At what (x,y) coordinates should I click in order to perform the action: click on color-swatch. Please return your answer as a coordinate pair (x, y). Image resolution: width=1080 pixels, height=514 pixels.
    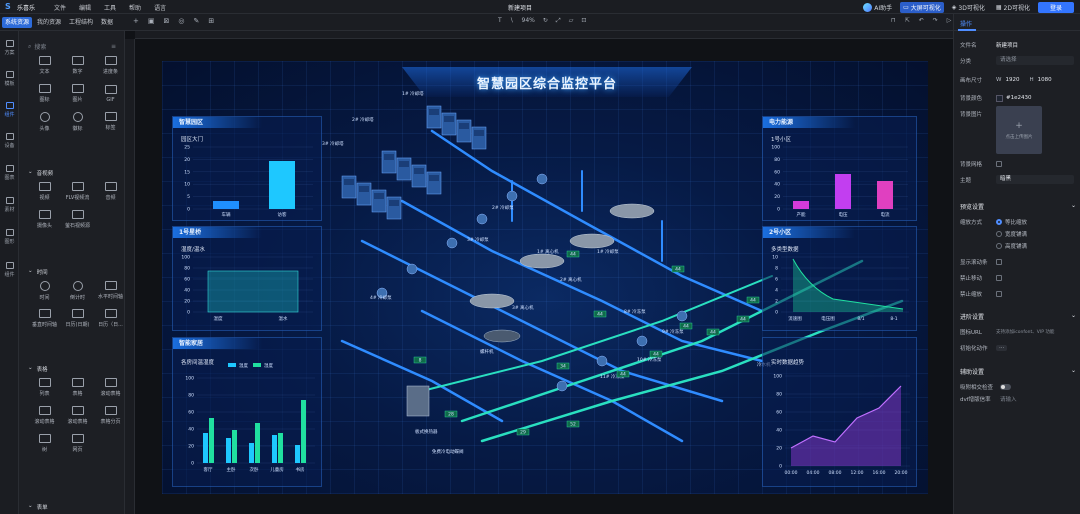
    Looking at the image, I should click on (999, 98).